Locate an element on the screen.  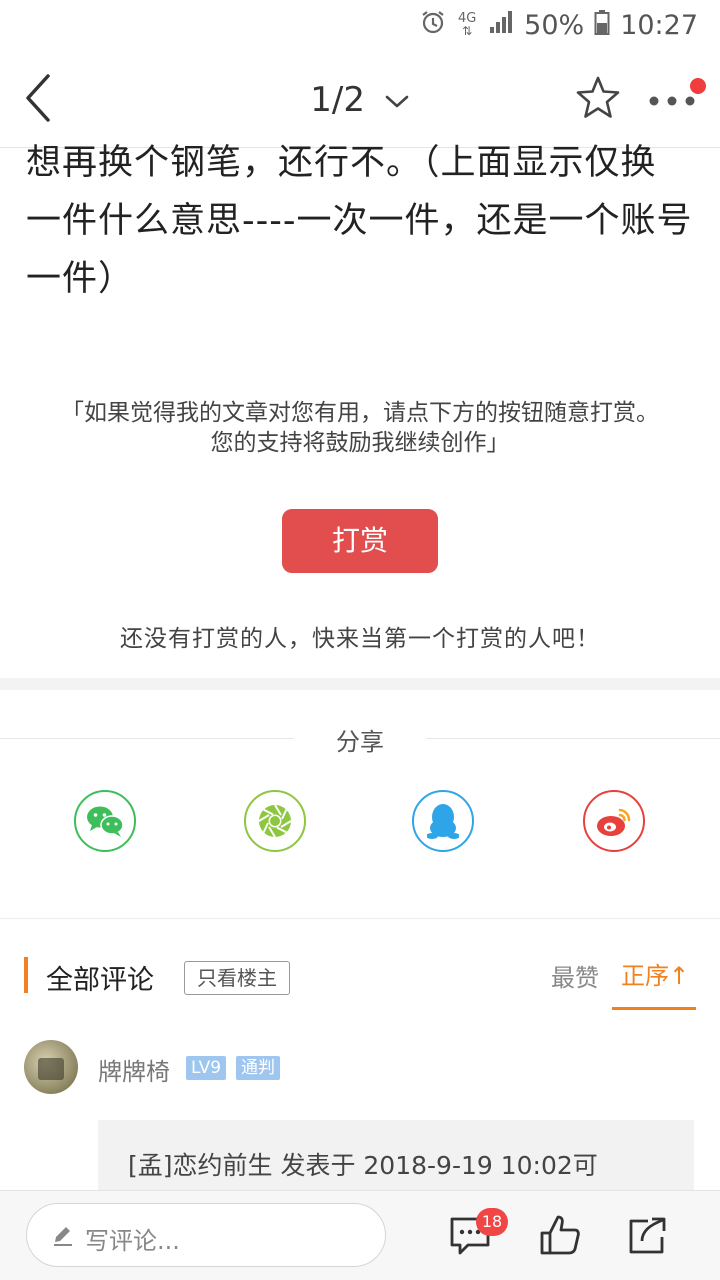
share-bottom-divider is located at coordinates (360, 918).